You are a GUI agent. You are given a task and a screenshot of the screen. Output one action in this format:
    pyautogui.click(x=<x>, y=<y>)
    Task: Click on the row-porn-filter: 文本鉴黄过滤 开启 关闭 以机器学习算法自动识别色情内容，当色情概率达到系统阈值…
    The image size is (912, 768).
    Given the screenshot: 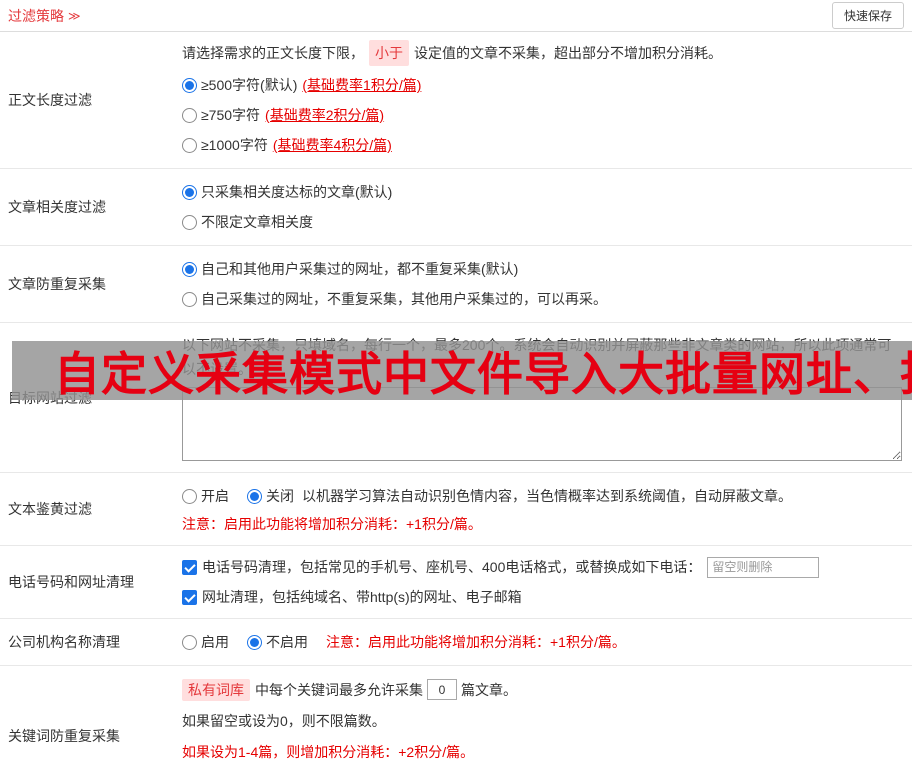 What is the action you would take?
    pyautogui.click(x=456, y=509)
    